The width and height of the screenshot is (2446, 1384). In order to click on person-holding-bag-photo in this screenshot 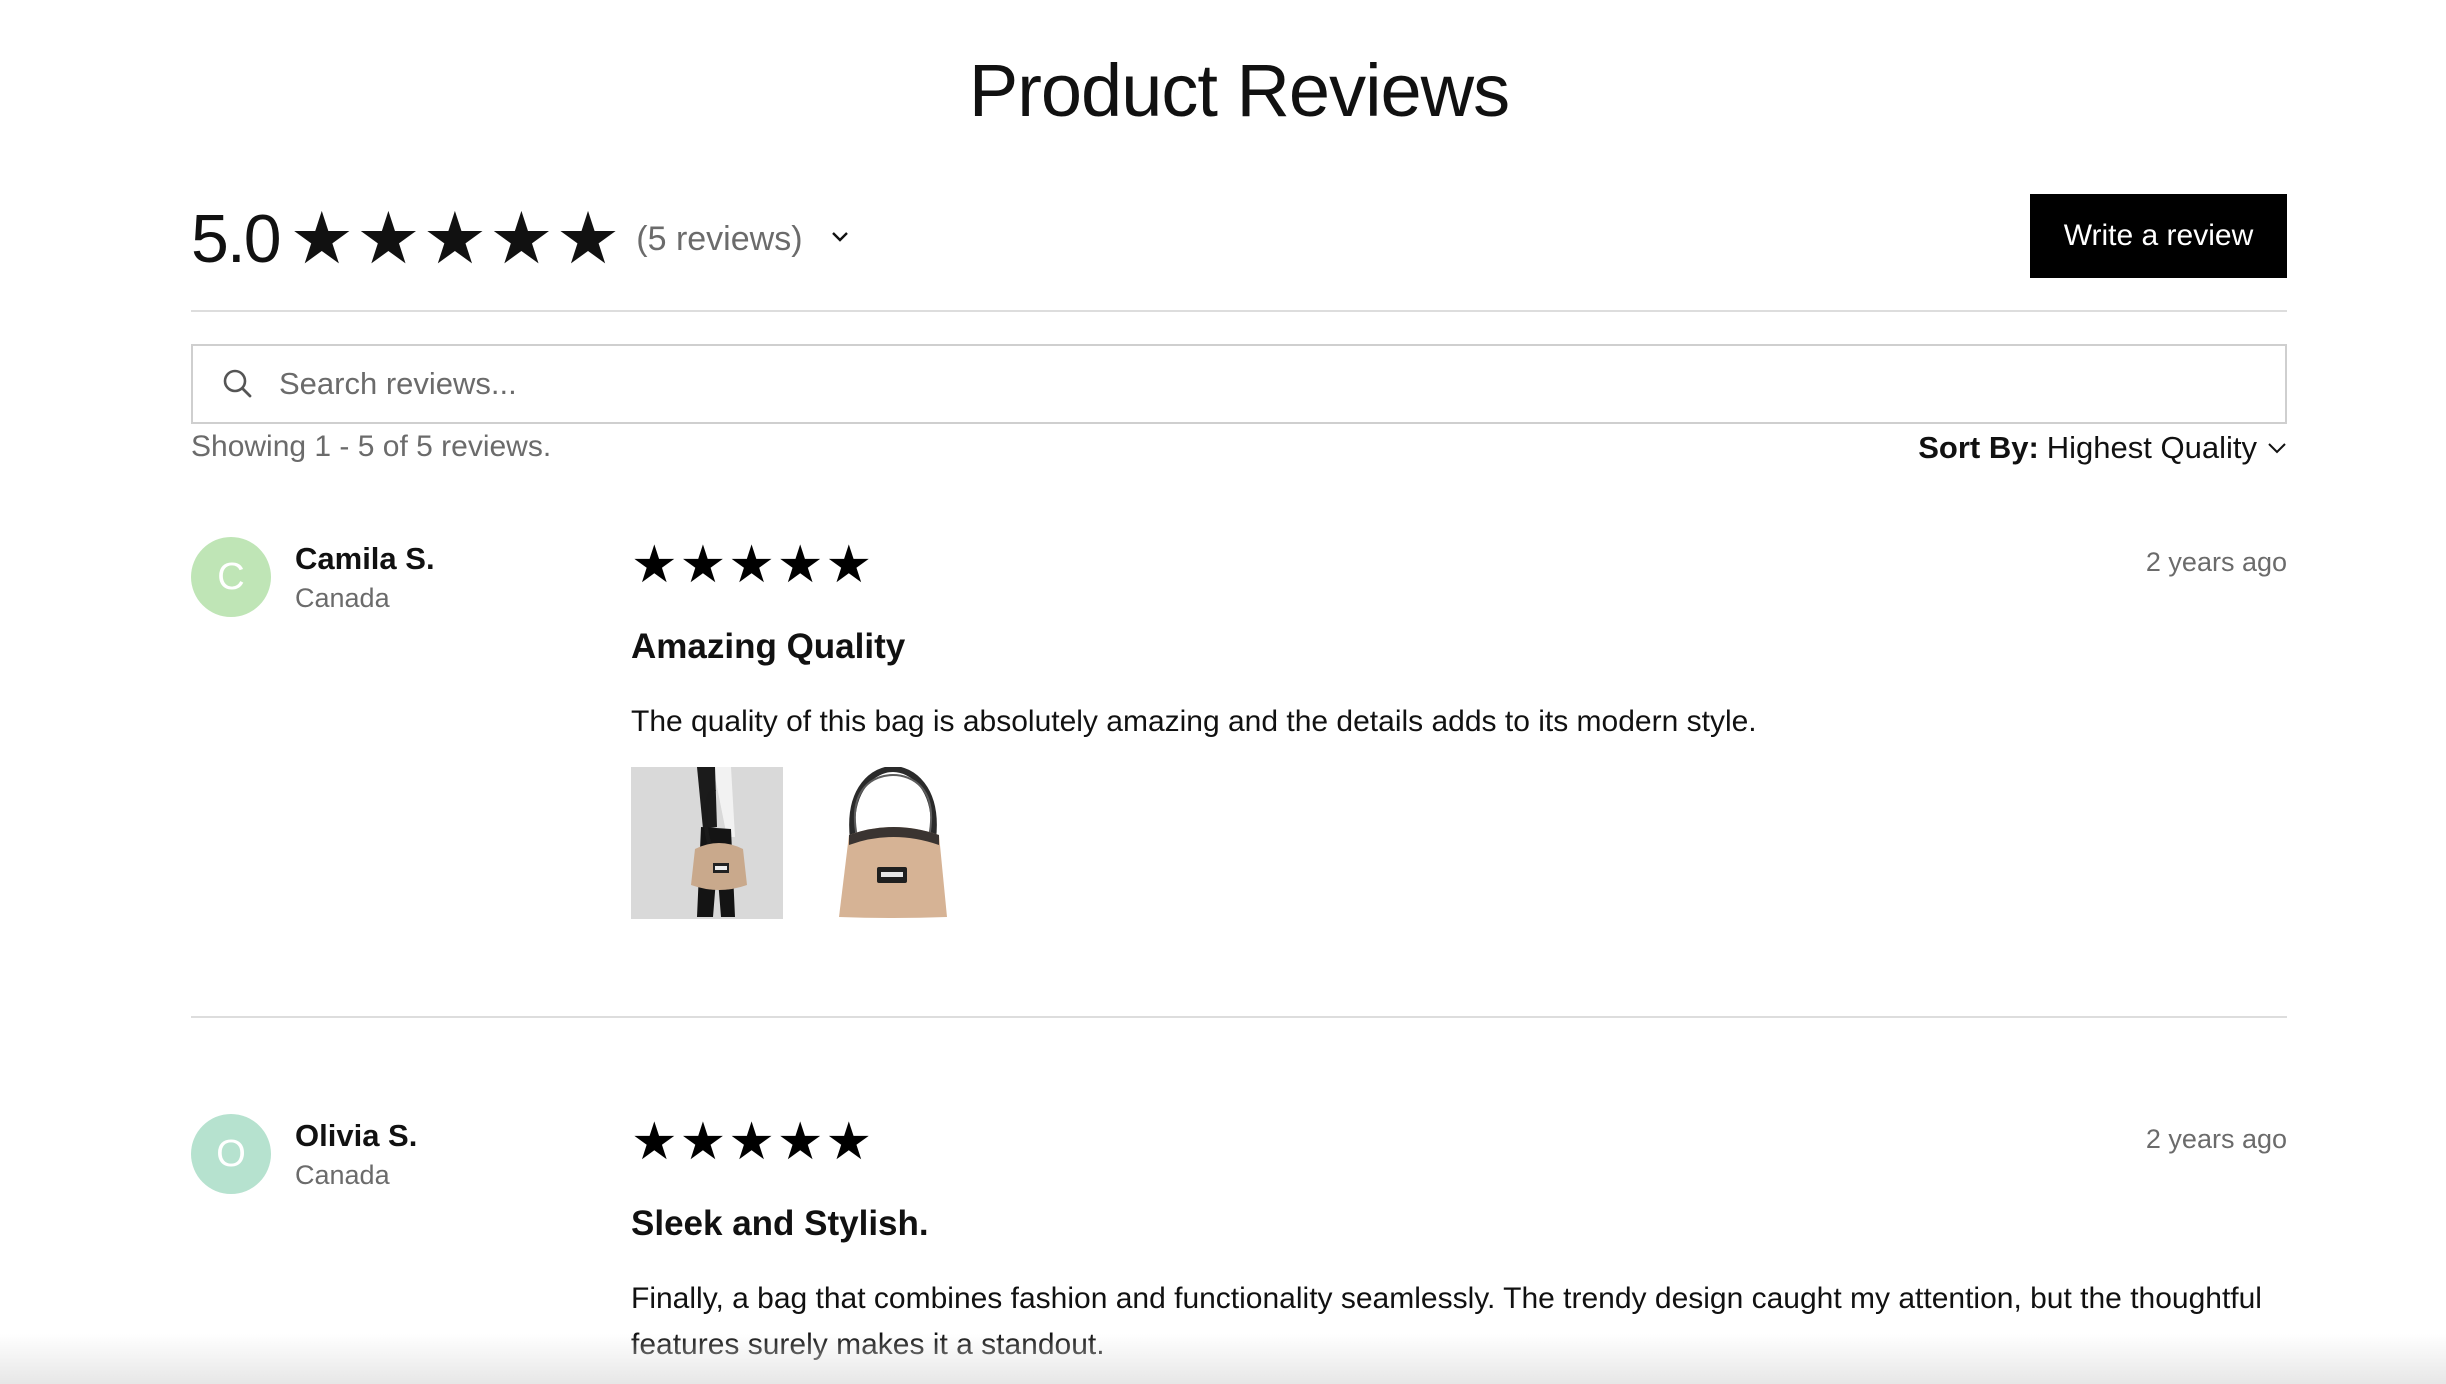, I will do `click(707, 843)`.